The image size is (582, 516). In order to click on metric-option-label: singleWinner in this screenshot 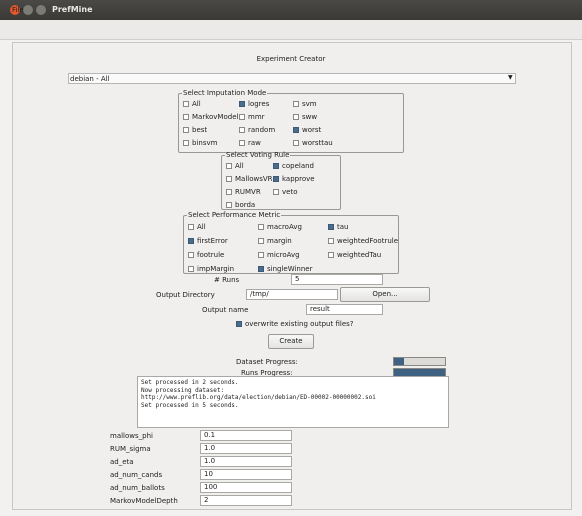, I will do `click(290, 269)`.